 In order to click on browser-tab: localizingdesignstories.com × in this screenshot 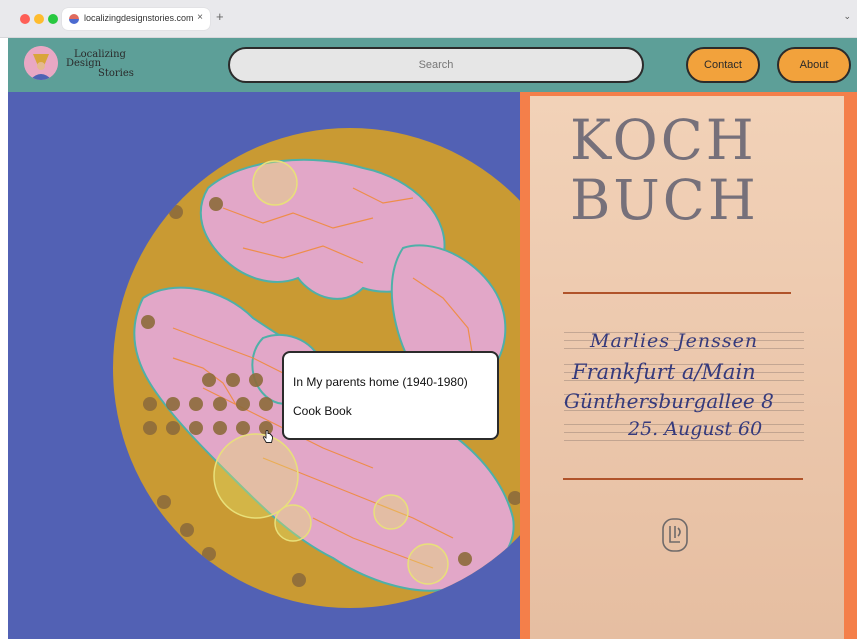, I will do `click(136, 19)`.